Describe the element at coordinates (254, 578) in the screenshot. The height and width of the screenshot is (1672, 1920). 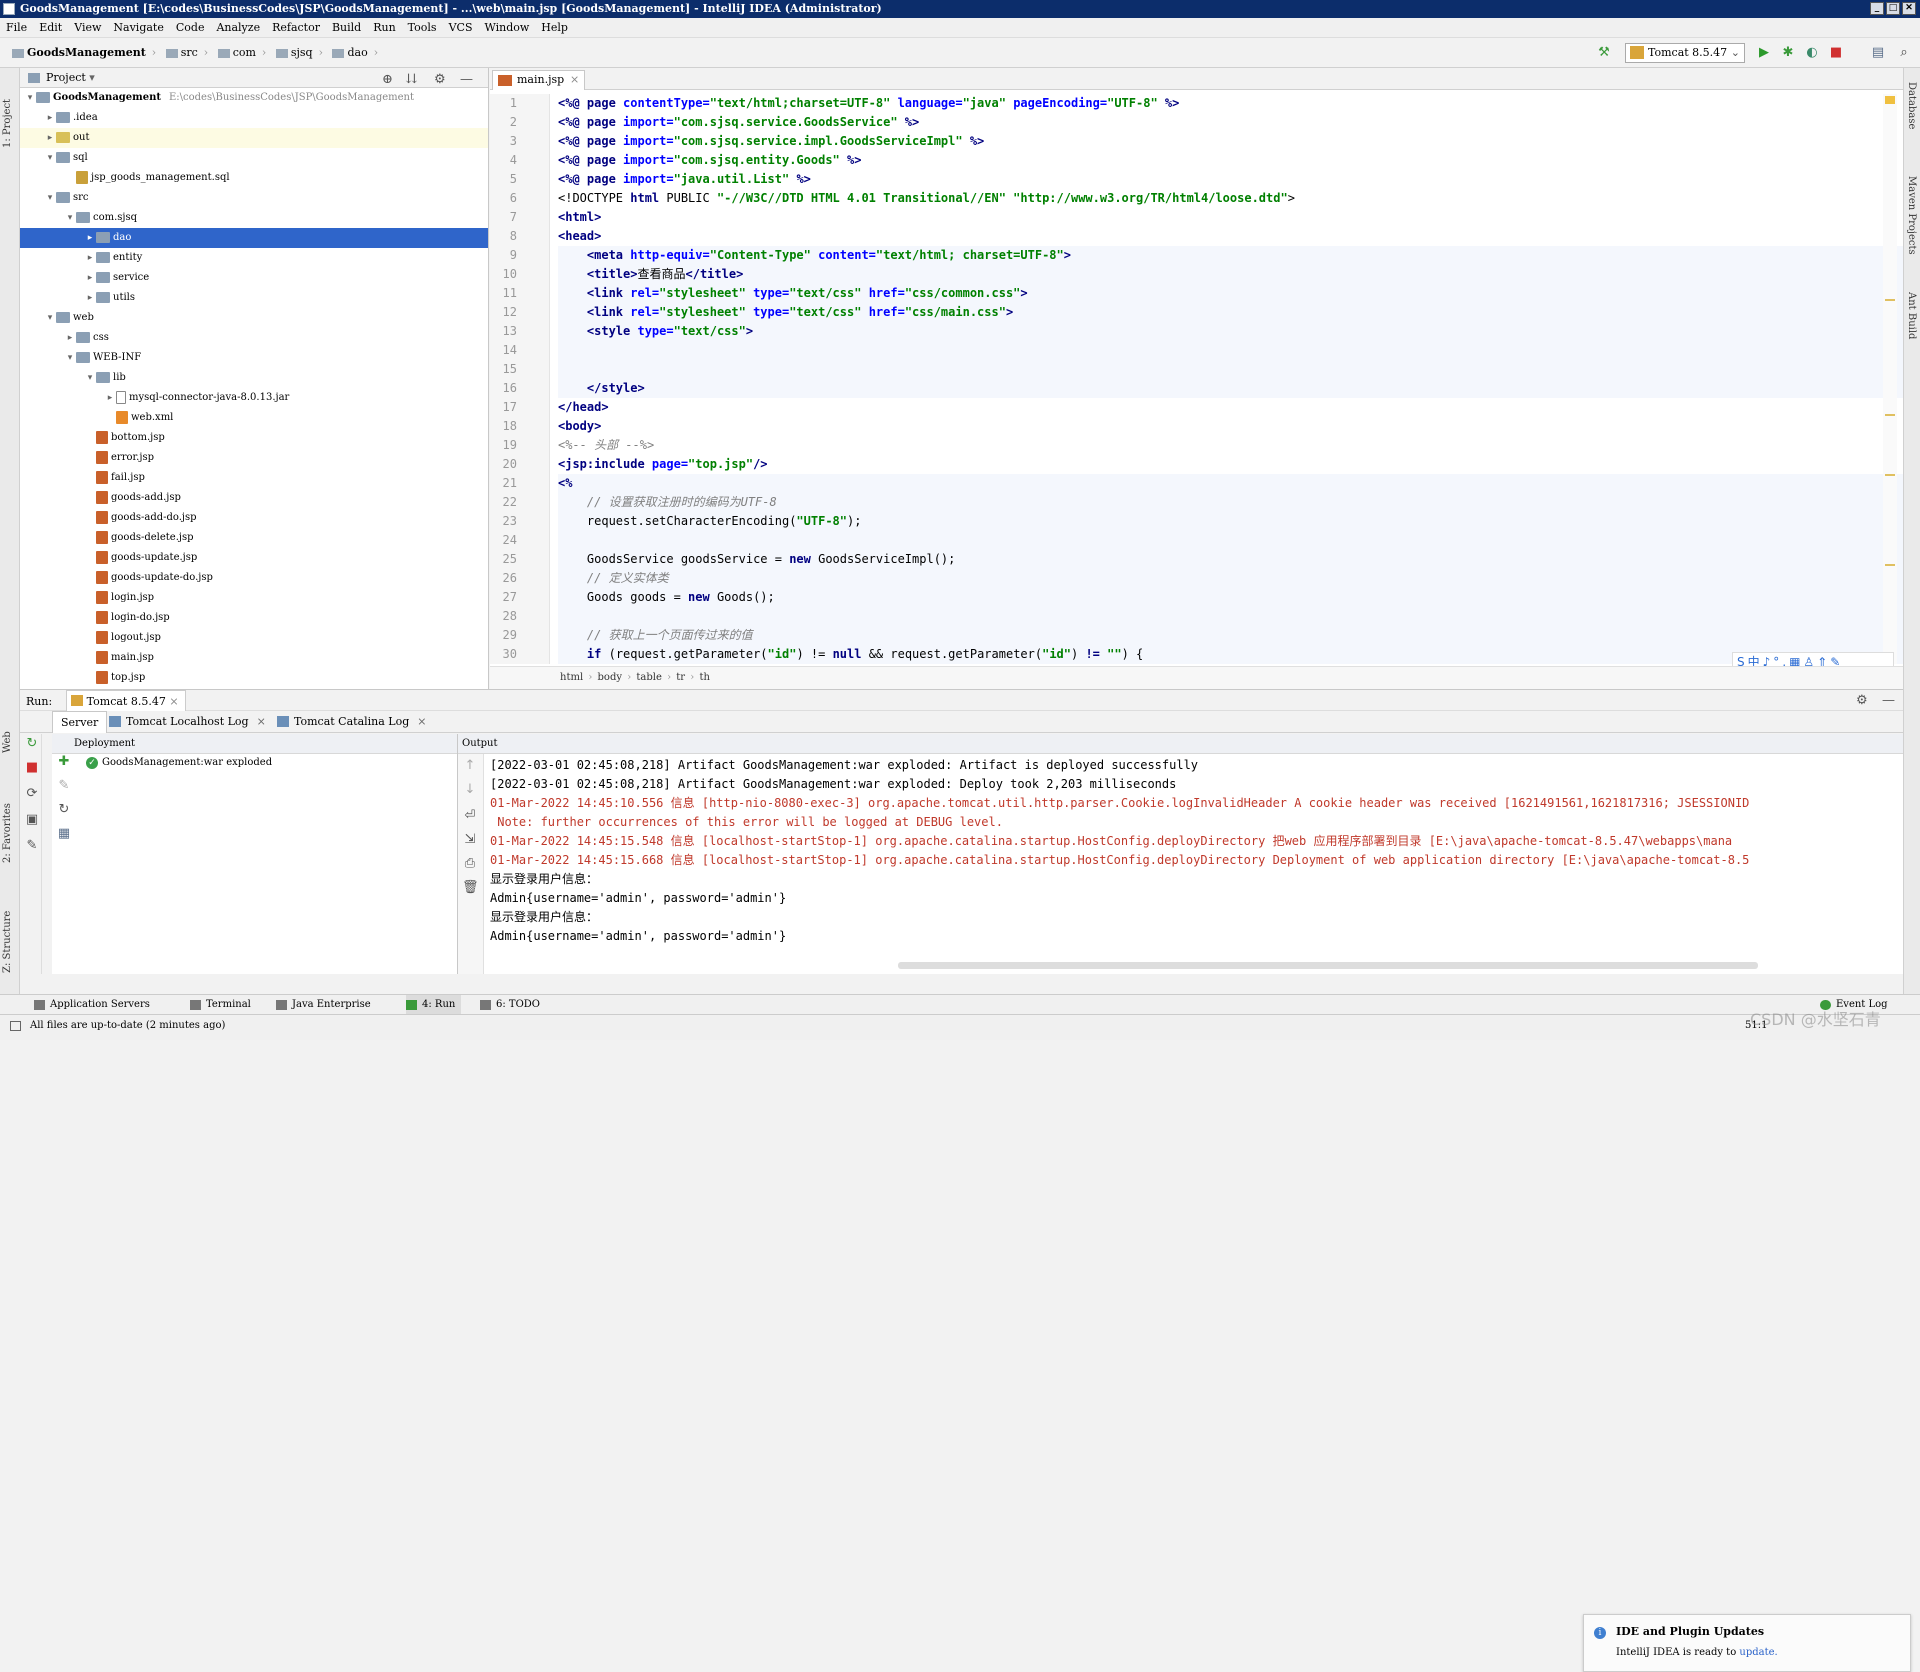
I see `tree-item: goods-update-do.jsp` at that location.